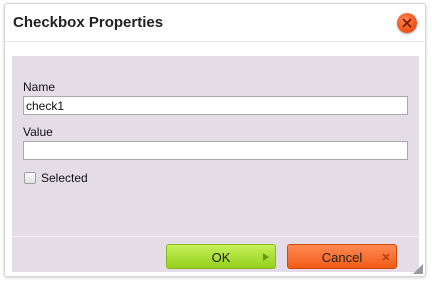  I want to click on arrow-right-icon, so click(266, 257).